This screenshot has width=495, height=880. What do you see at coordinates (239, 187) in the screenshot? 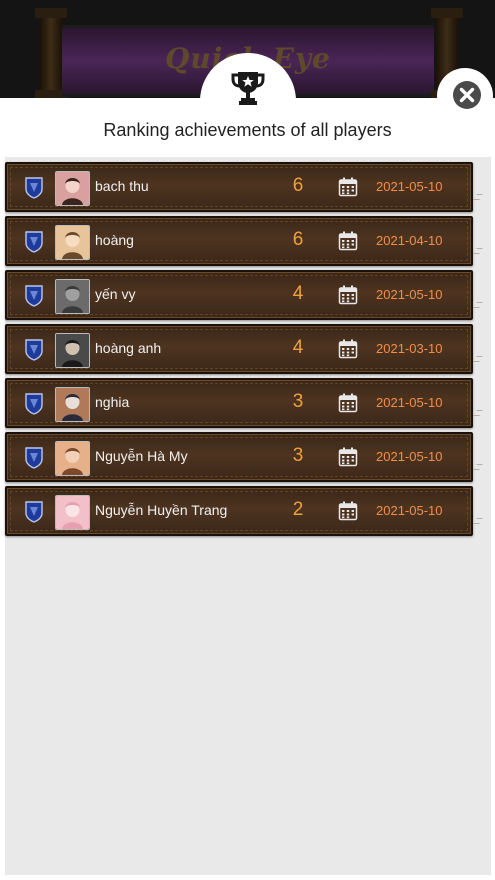
I see `ranking-row: bach thu 6 2021-05-10` at bounding box center [239, 187].